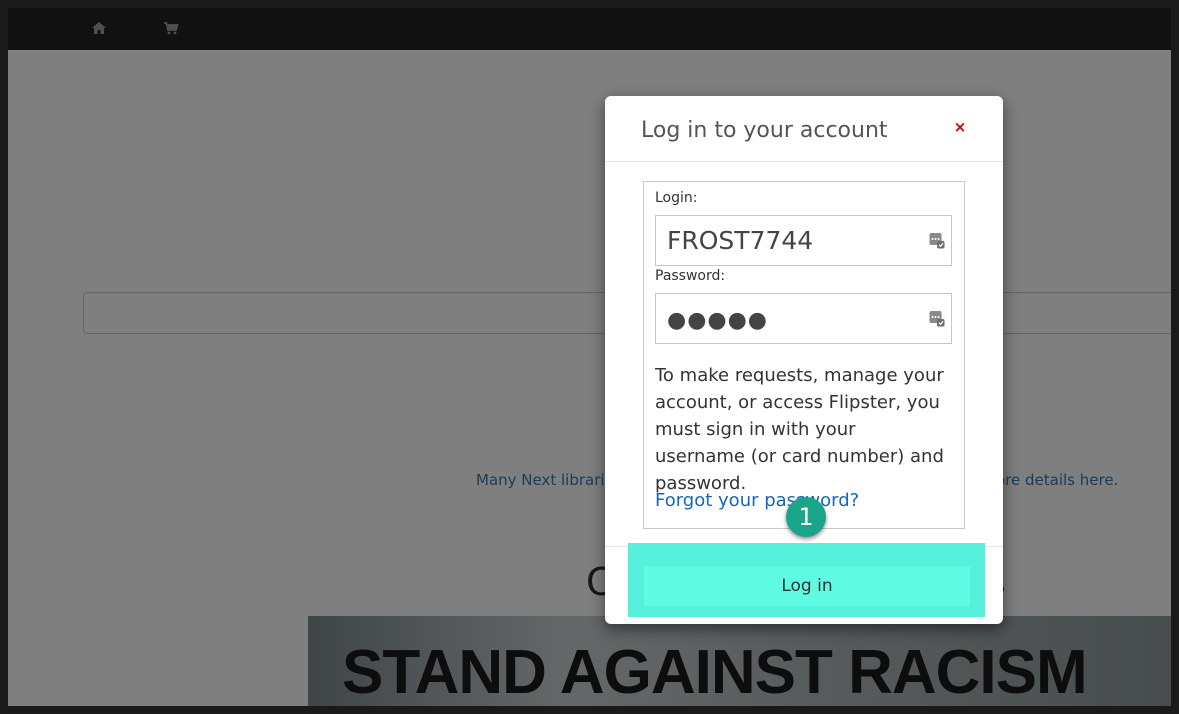  What do you see at coordinates (807, 586) in the screenshot?
I see `login-button: Log in` at bounding box center [807, 586].